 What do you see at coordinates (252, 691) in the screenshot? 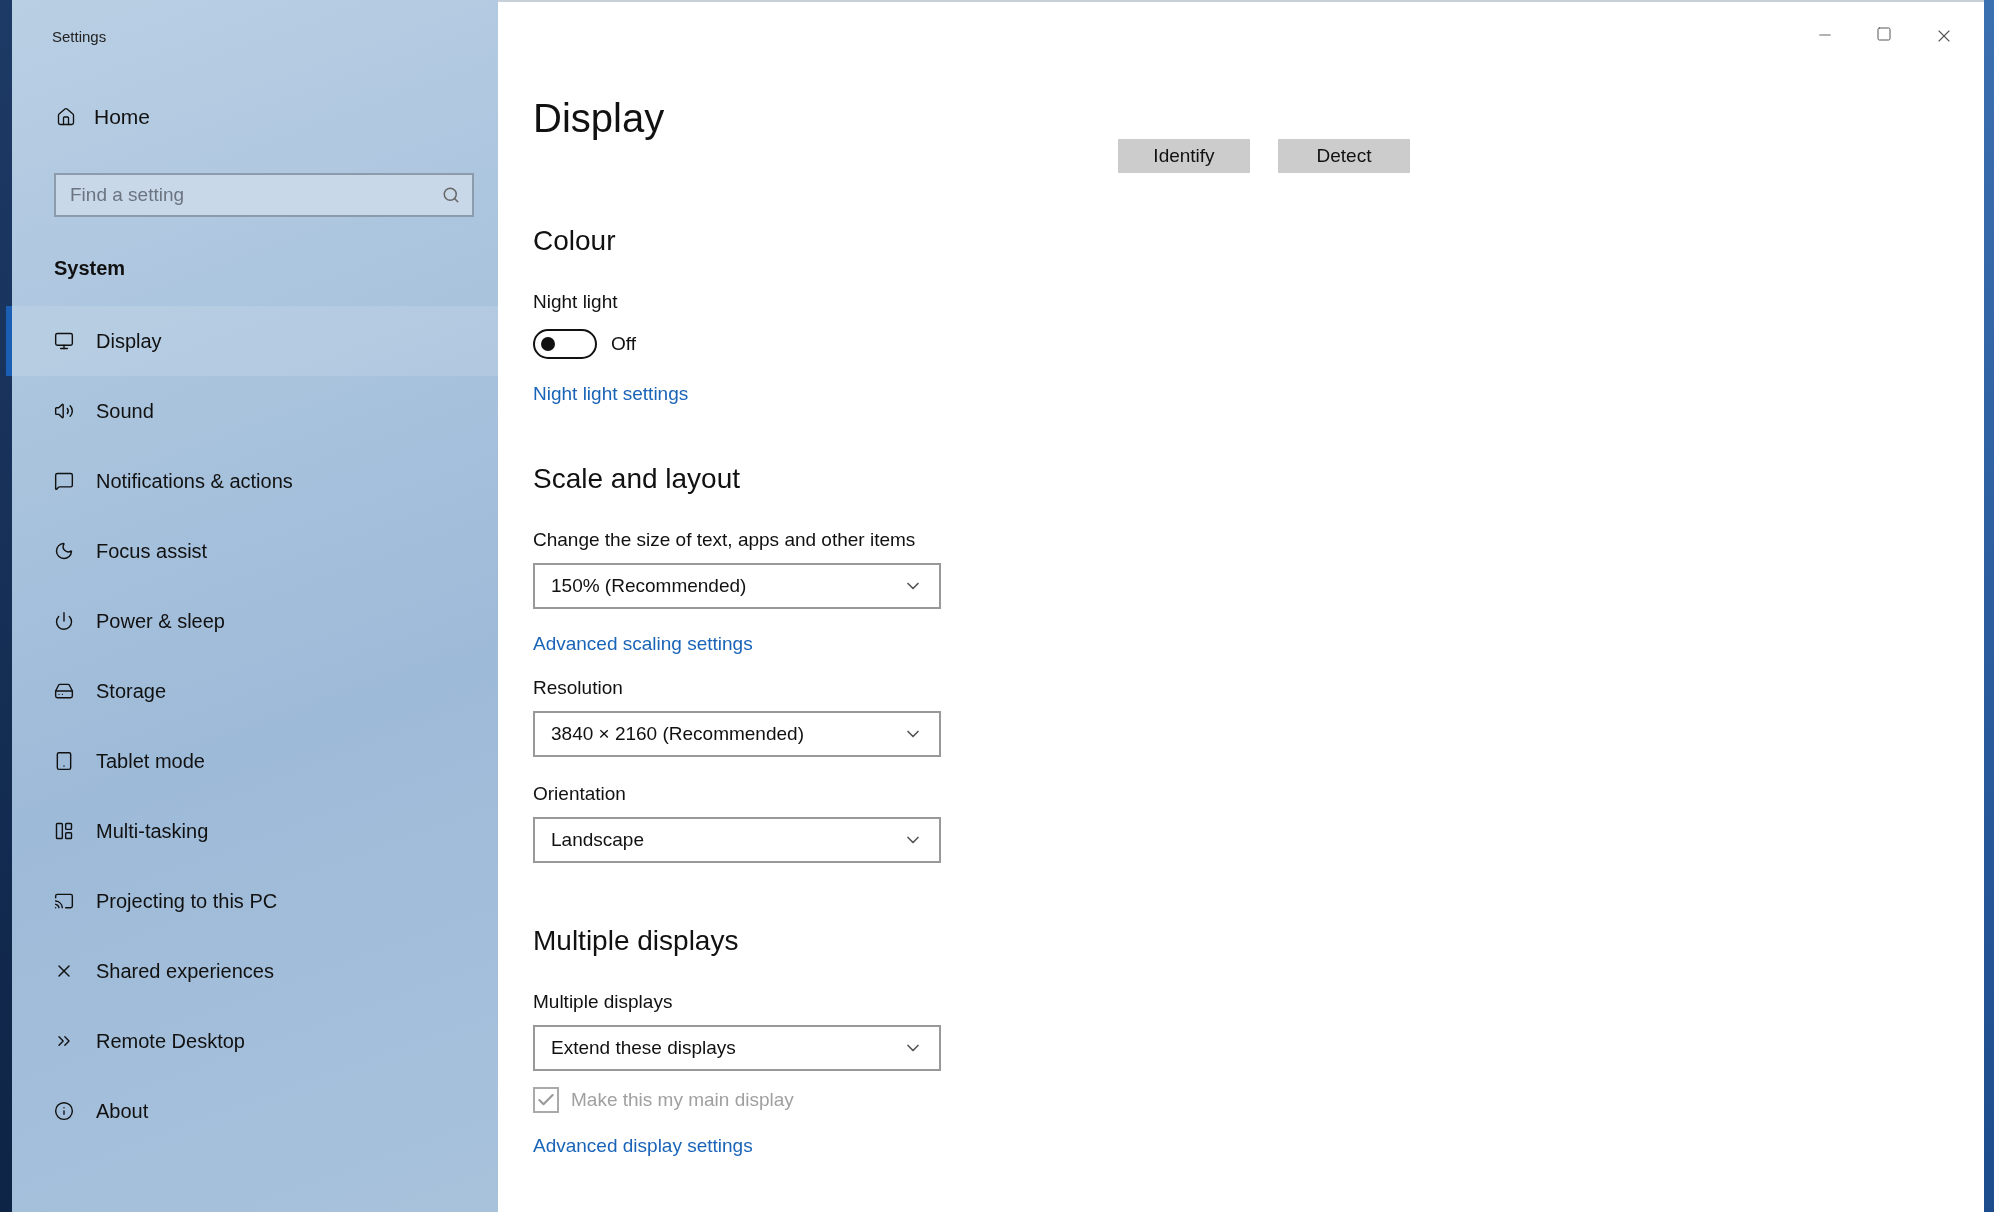
I see `nav-item: Storage` at bounding box center [252, 691].